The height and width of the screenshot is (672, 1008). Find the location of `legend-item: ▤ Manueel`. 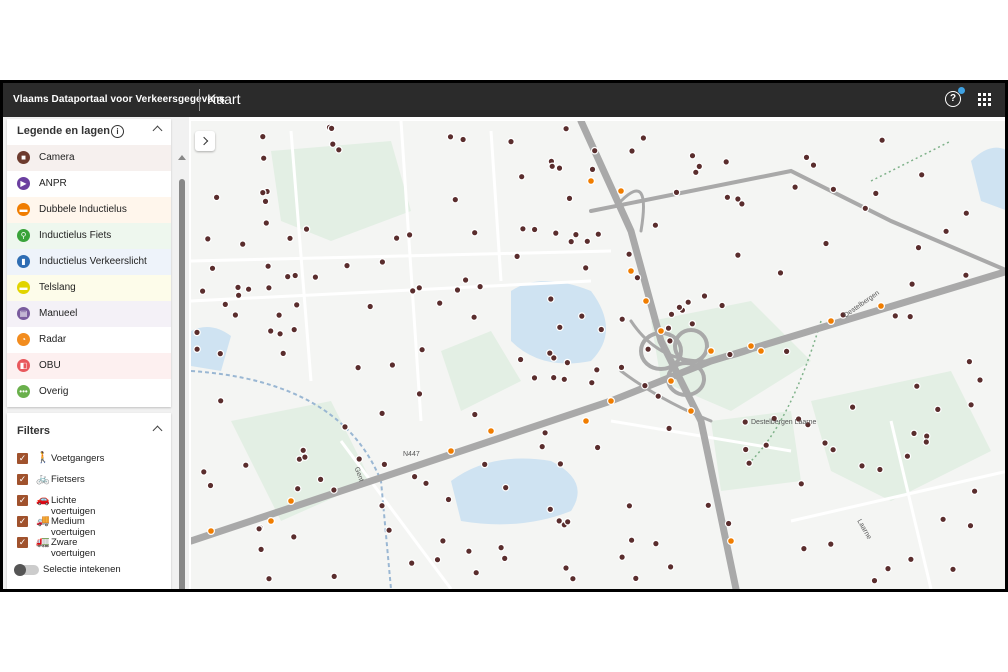

legend-item: ▤ Manueel is located at coordinates (89, 314).